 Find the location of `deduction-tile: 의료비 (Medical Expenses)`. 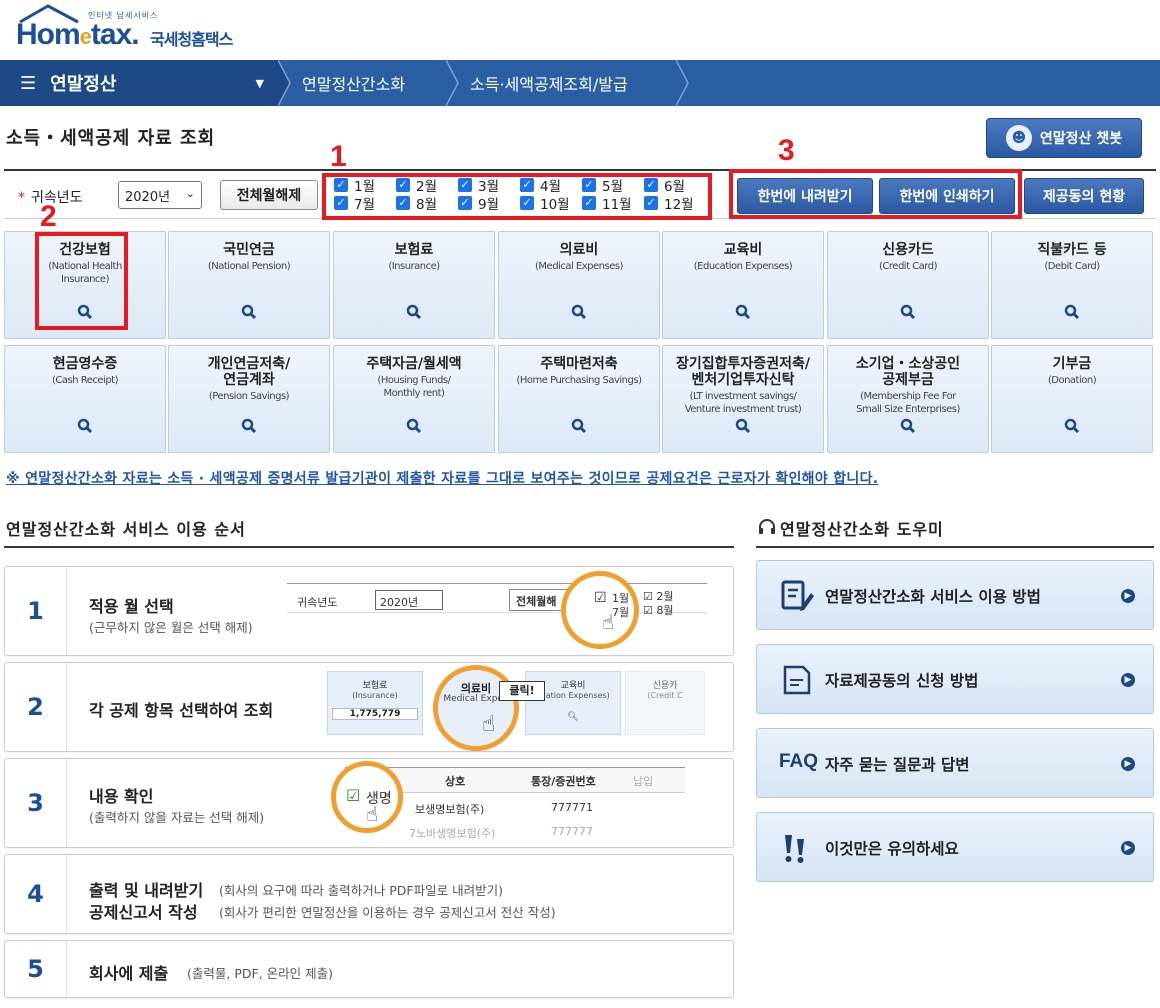

deduction-tile: 의료비 (Medical Expenses) is located at coordinates (579, 285).